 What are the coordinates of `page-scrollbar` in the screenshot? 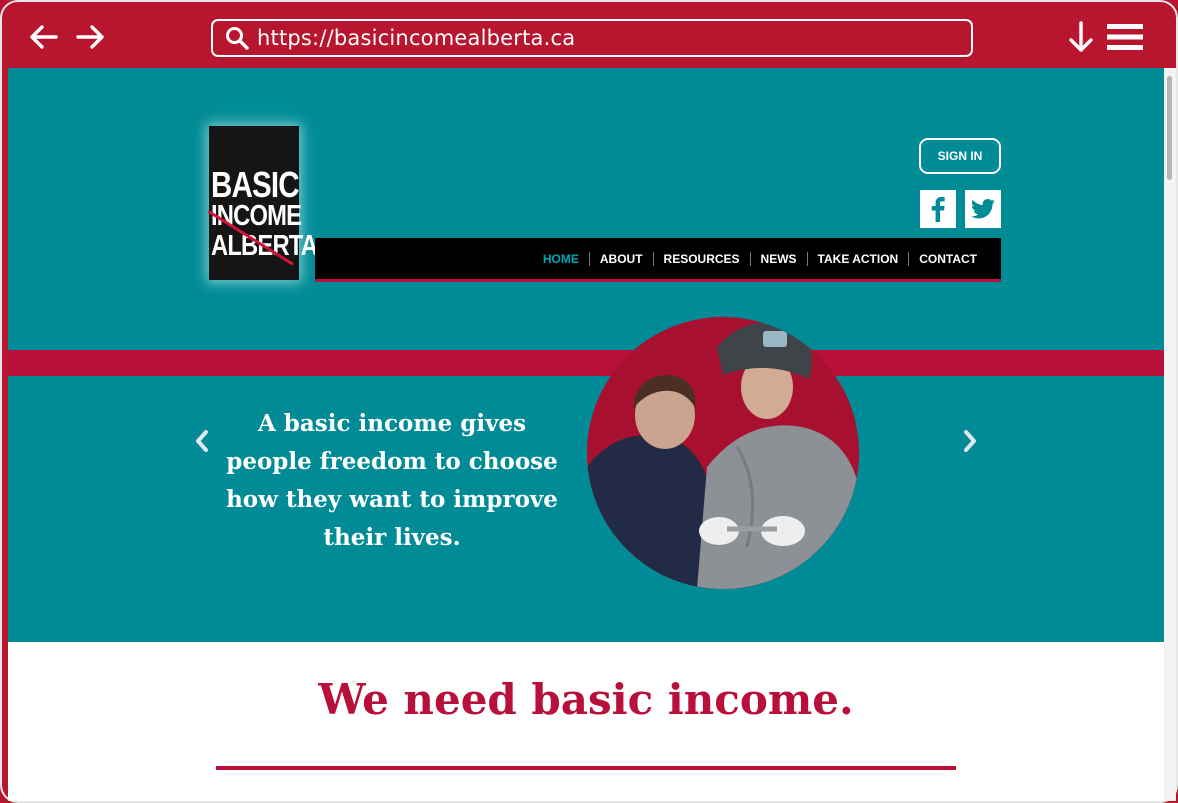 It's located at (1170, 434).